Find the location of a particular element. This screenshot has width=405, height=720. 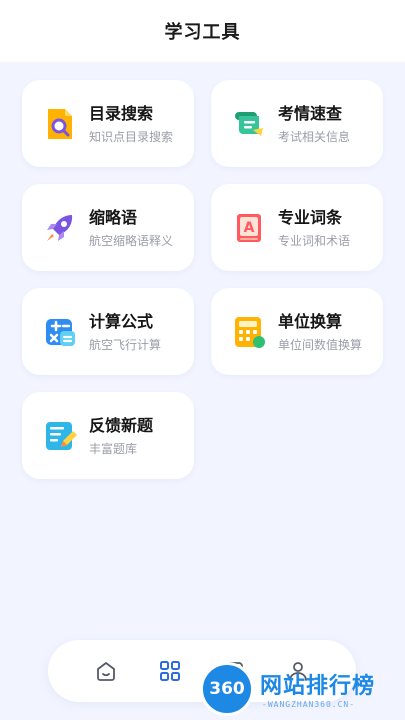

rocket-icon is located at coordinates (60, 228).